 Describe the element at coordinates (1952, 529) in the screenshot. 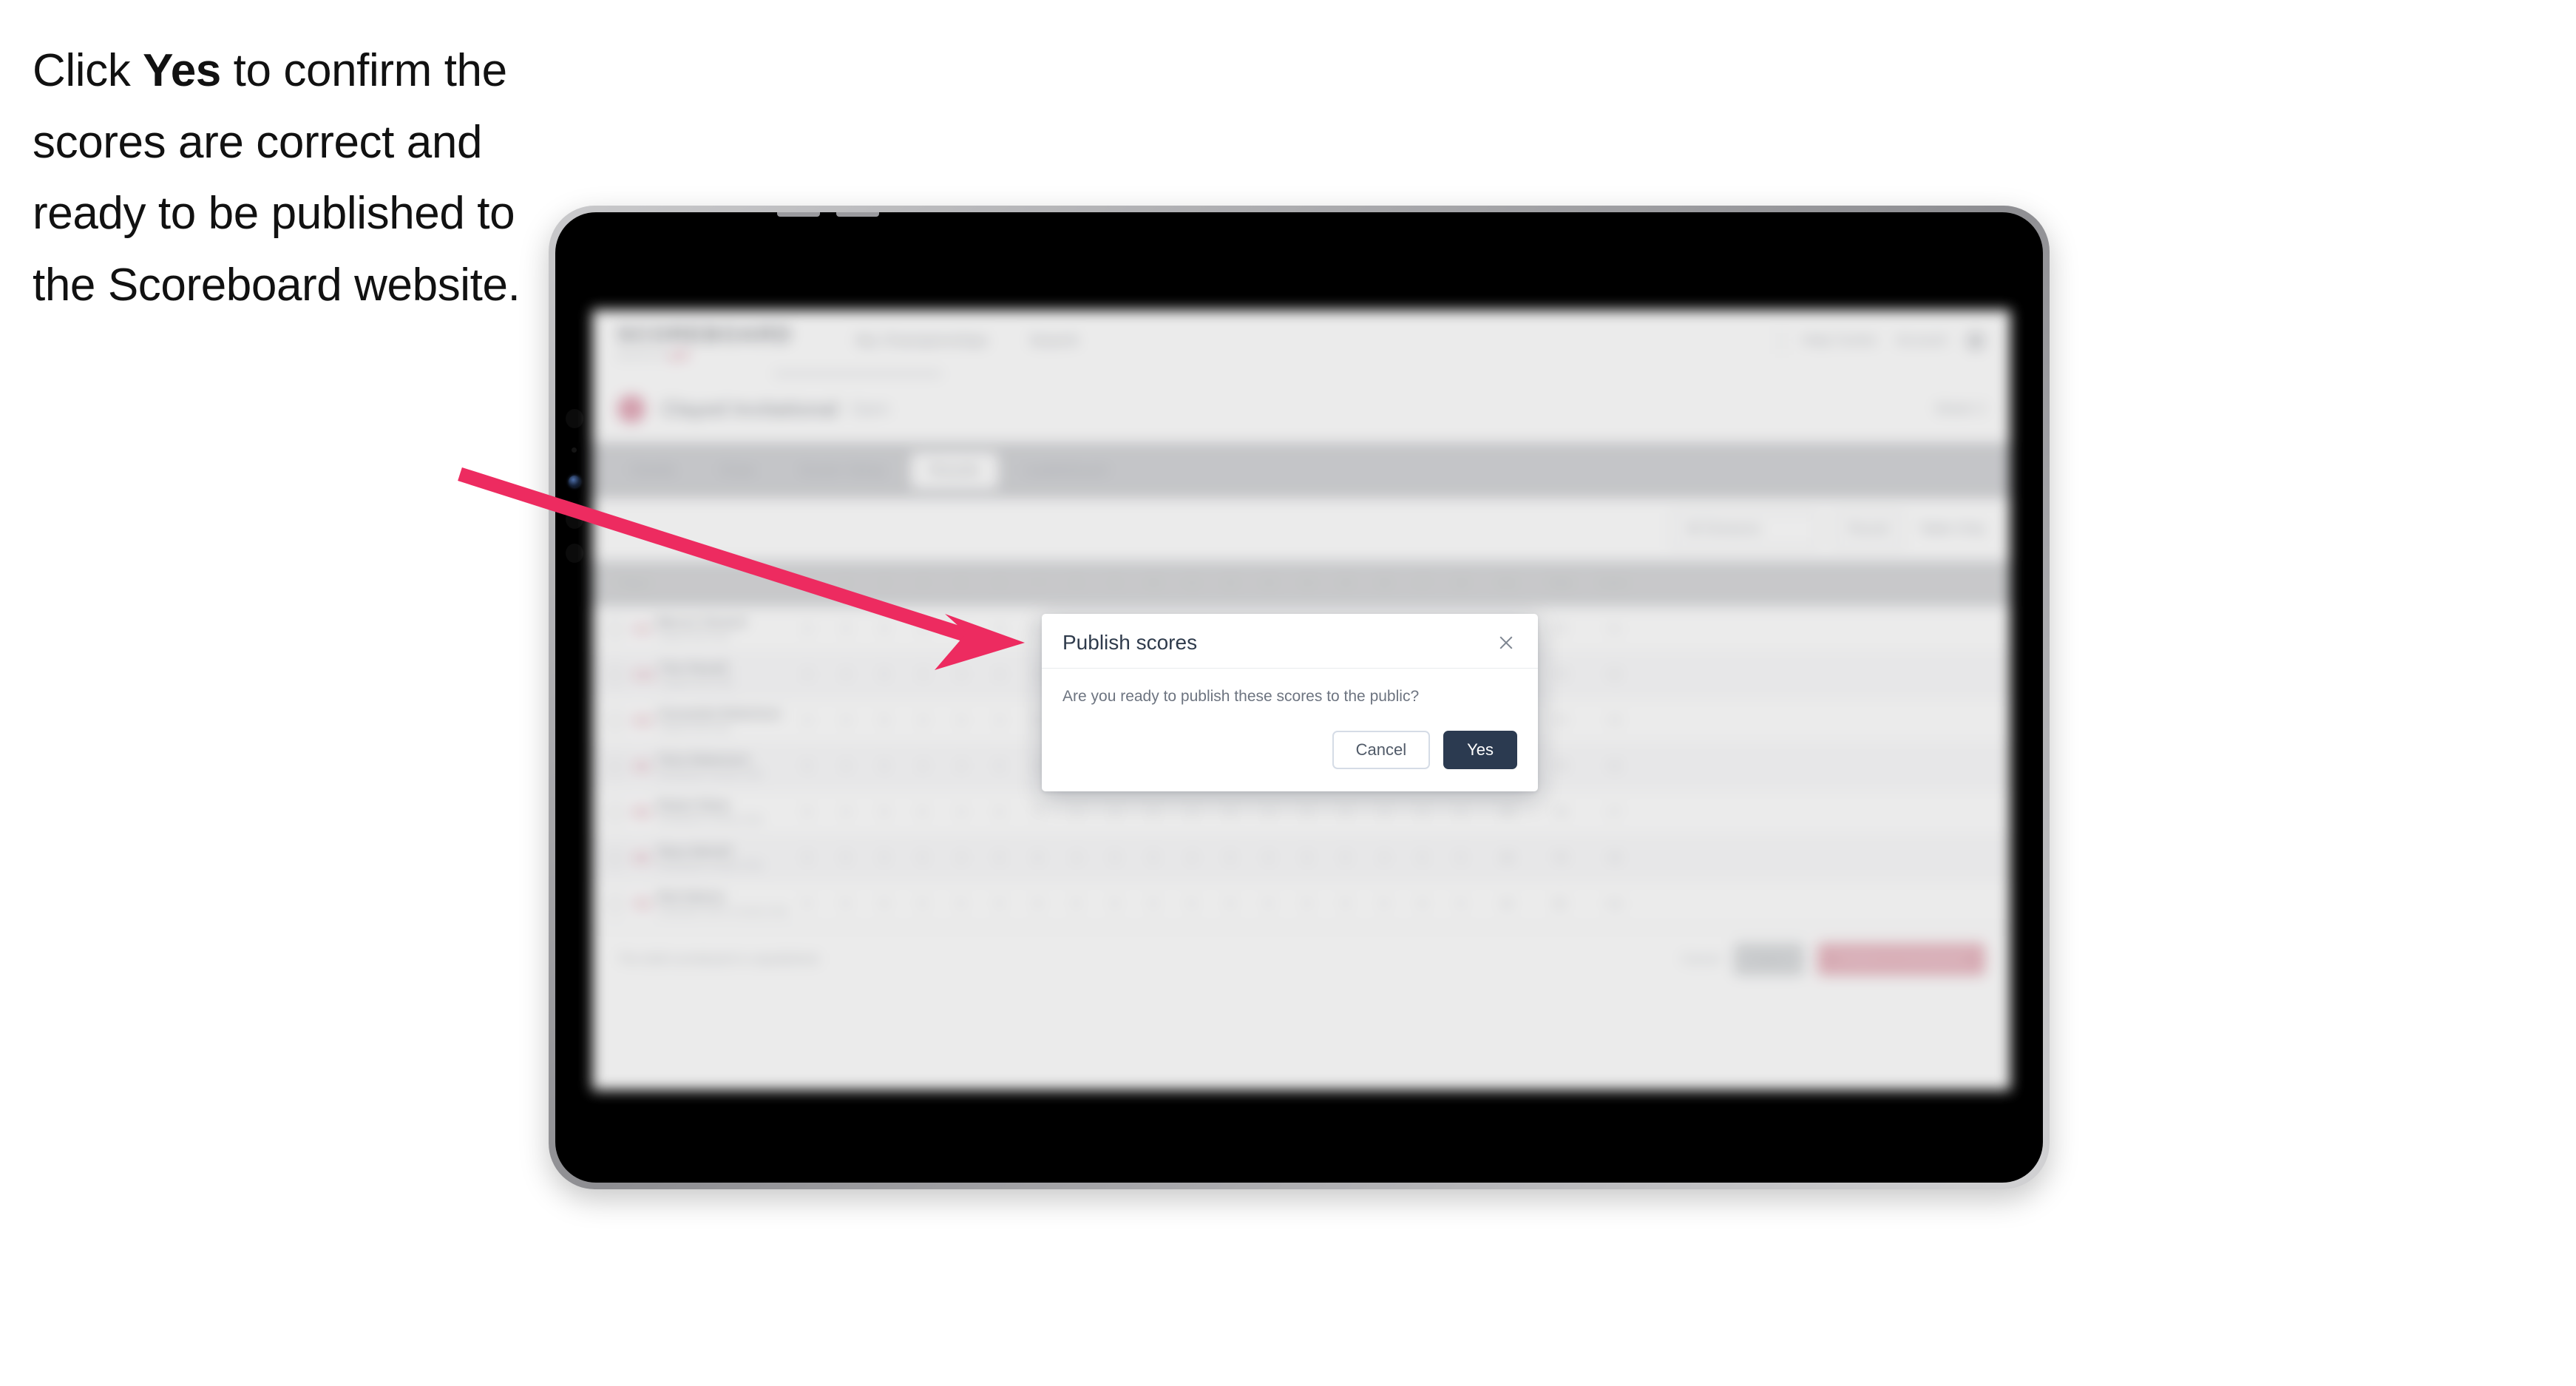

I see `view-select: Table Only` at that location.